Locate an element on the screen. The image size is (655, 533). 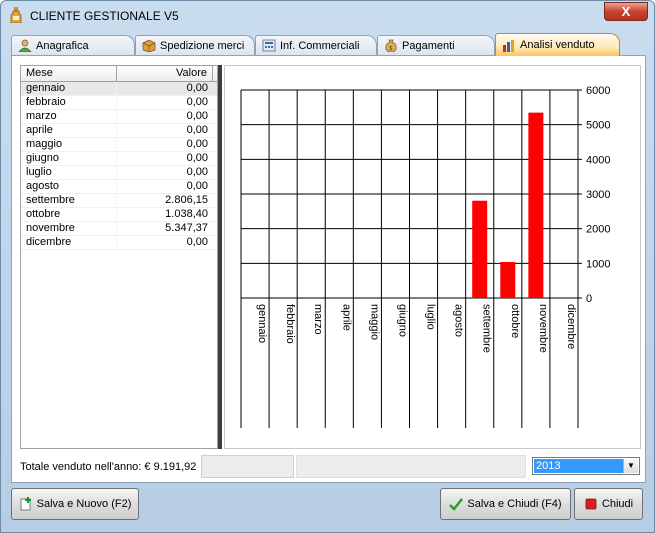
column-header-mese: Mese is located at coordinates (69, 73).